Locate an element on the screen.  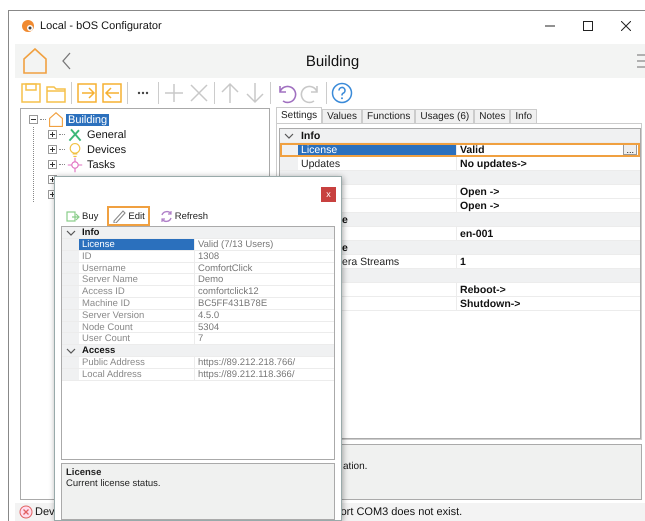
property-value: BC5FF431B78E is located at coordinates (233, 303).